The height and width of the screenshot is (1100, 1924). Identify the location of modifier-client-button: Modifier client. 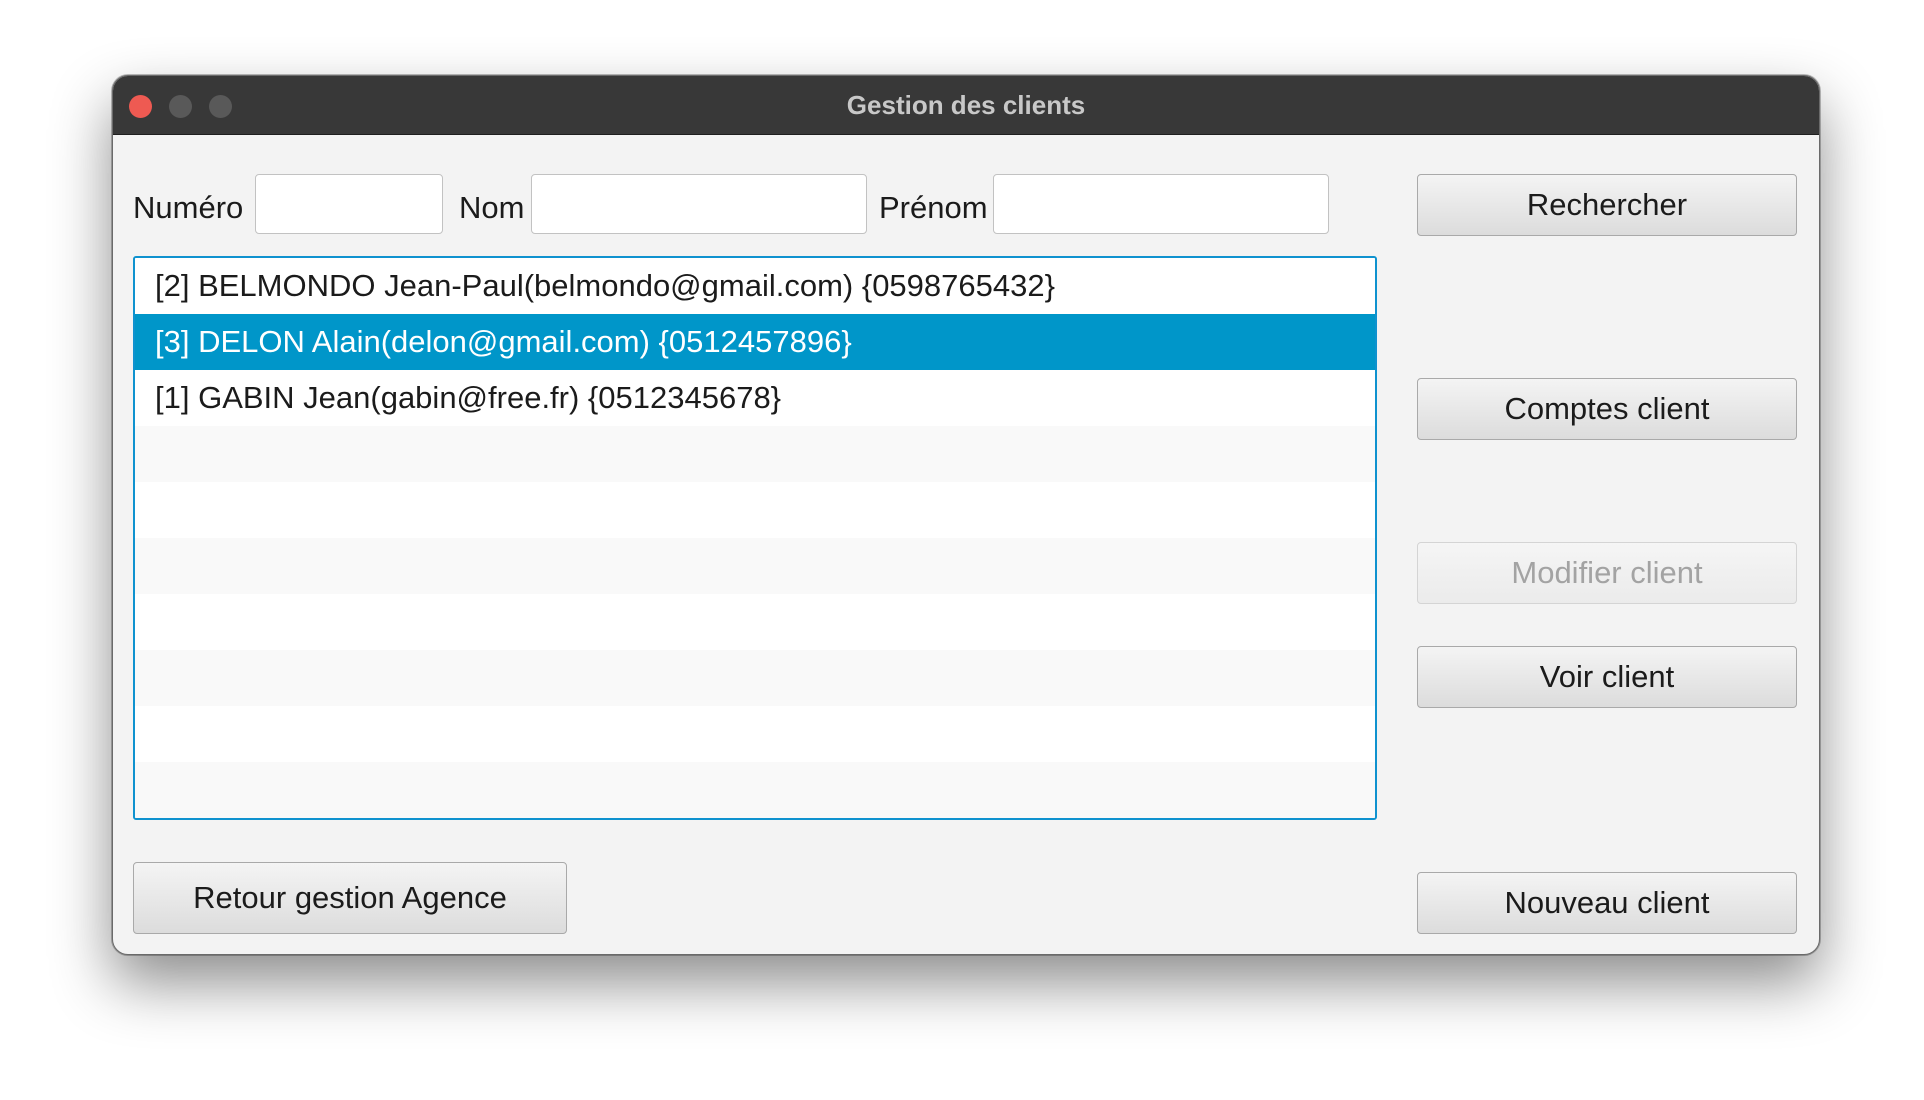
(1607, 573).